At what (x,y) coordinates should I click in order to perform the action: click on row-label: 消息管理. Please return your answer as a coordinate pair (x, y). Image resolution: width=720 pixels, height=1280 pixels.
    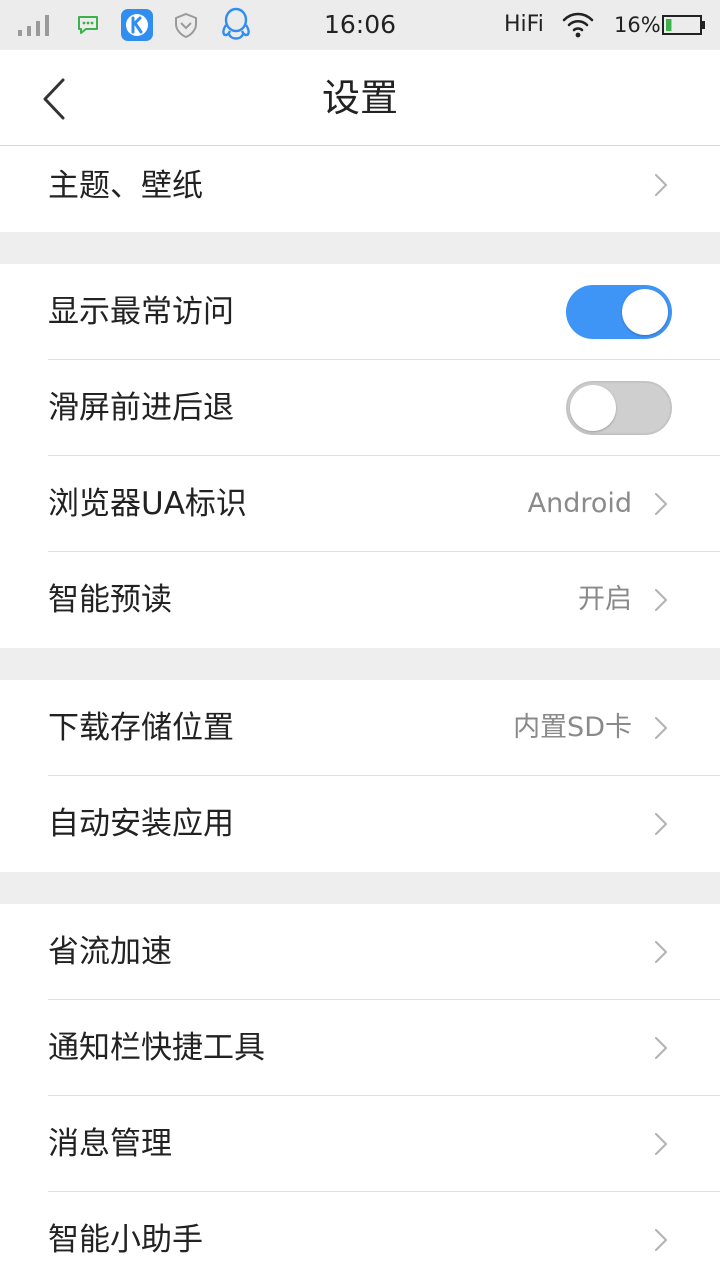
    Looking at the image, I should click on (110, 1144).